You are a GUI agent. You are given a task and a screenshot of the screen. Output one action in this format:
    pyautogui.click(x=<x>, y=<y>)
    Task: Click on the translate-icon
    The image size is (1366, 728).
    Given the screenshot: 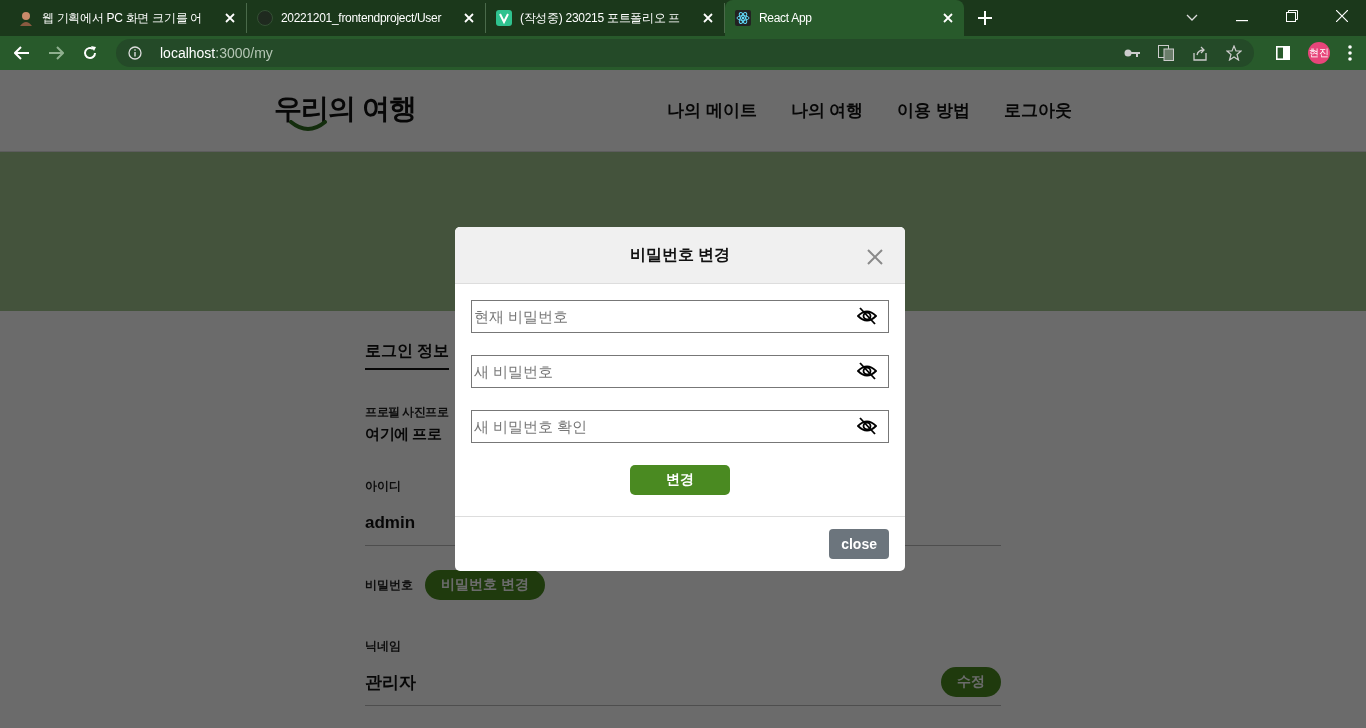 What is the action you would take?
    pyautogui.click(x=1166, y=53)
    